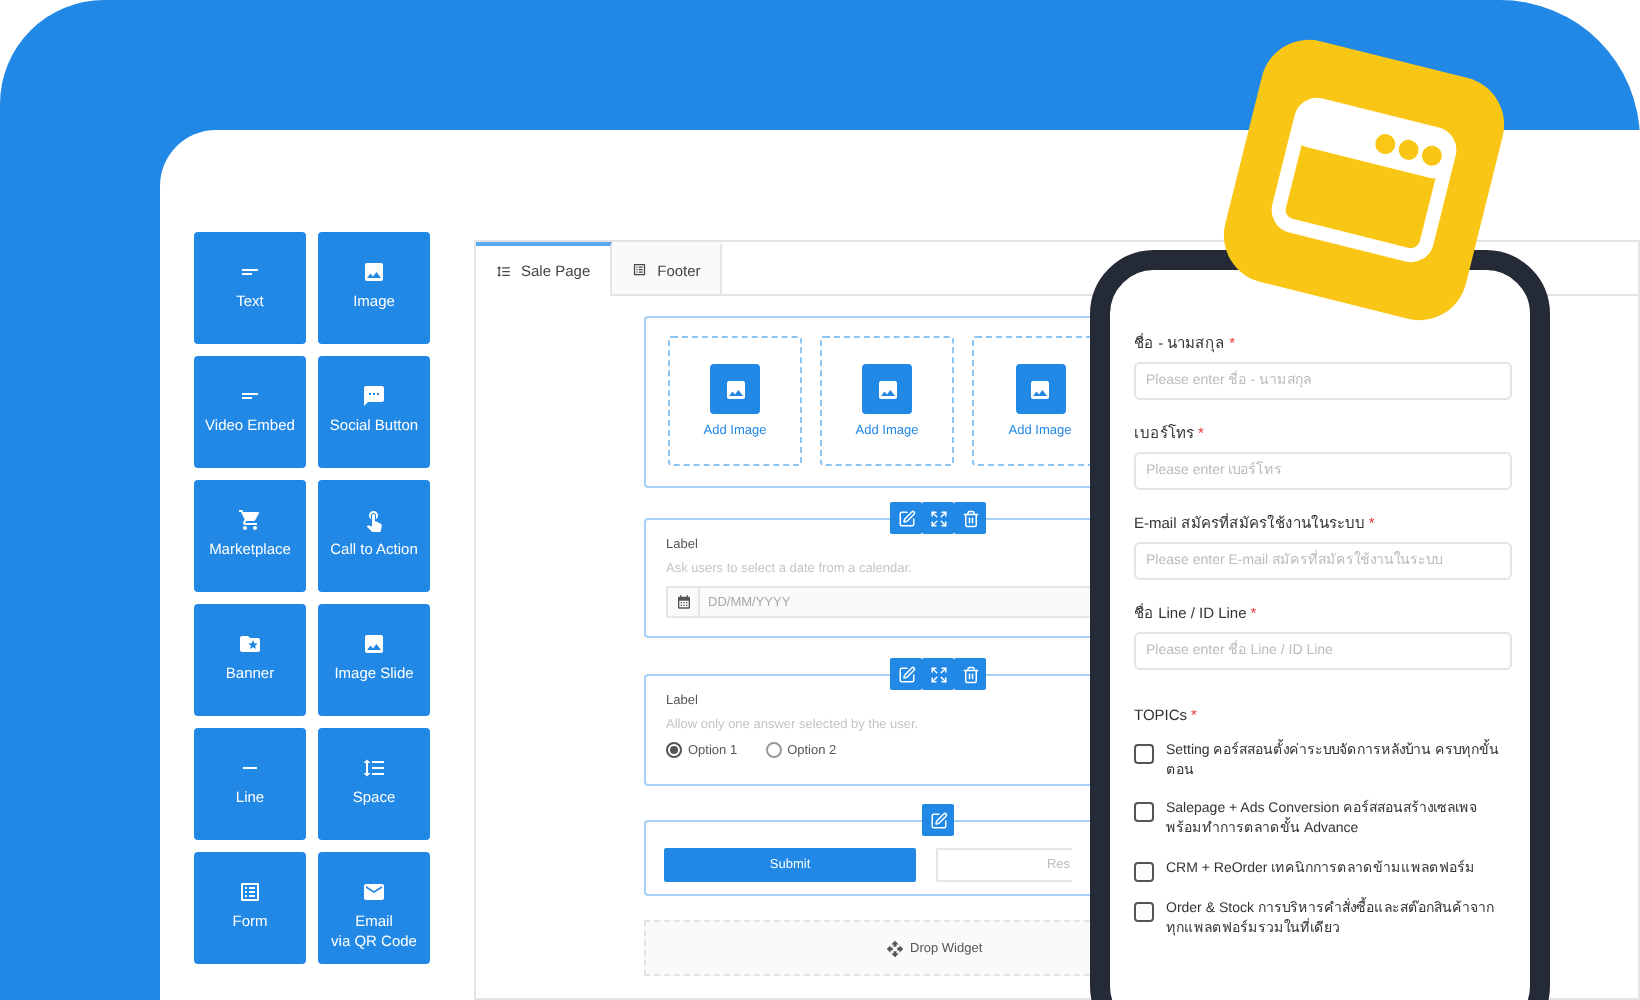 Image resolution: width=1640 pixels, height=1000 pixels. I want to click on line-spacing-icon, so click(374, 768).